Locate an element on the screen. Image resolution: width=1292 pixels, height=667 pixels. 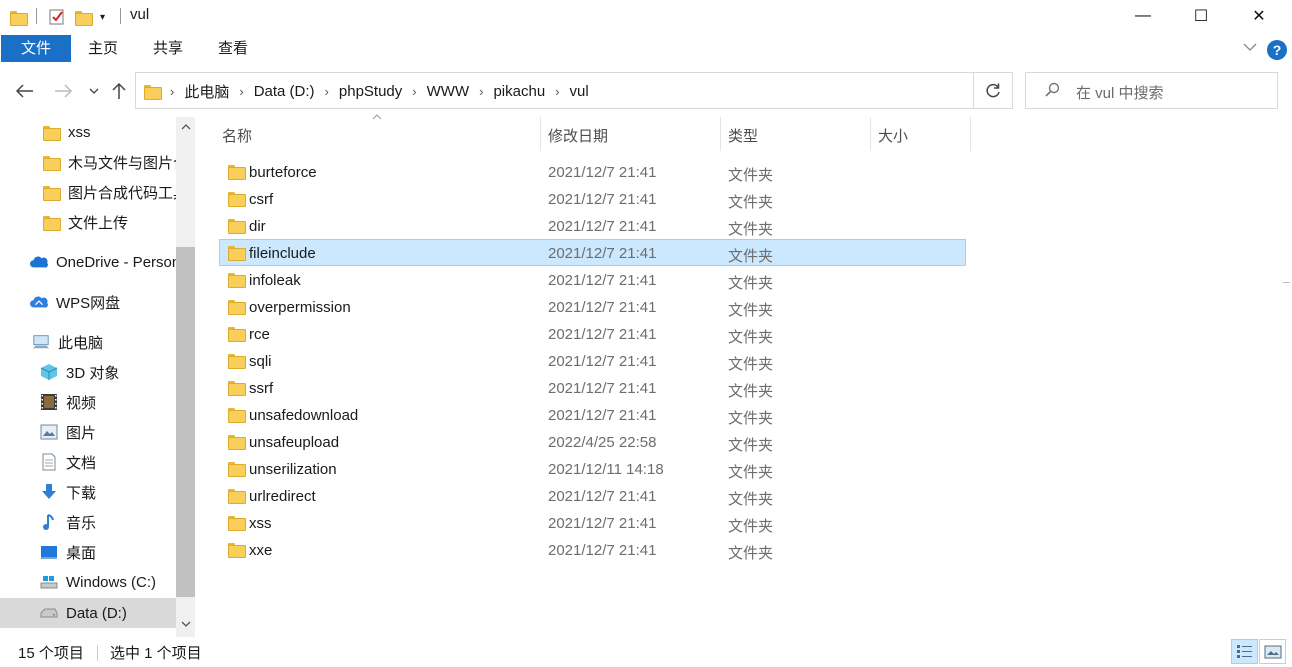
sidebar-item-music: 音乐 is located at coordinates (88, 522).